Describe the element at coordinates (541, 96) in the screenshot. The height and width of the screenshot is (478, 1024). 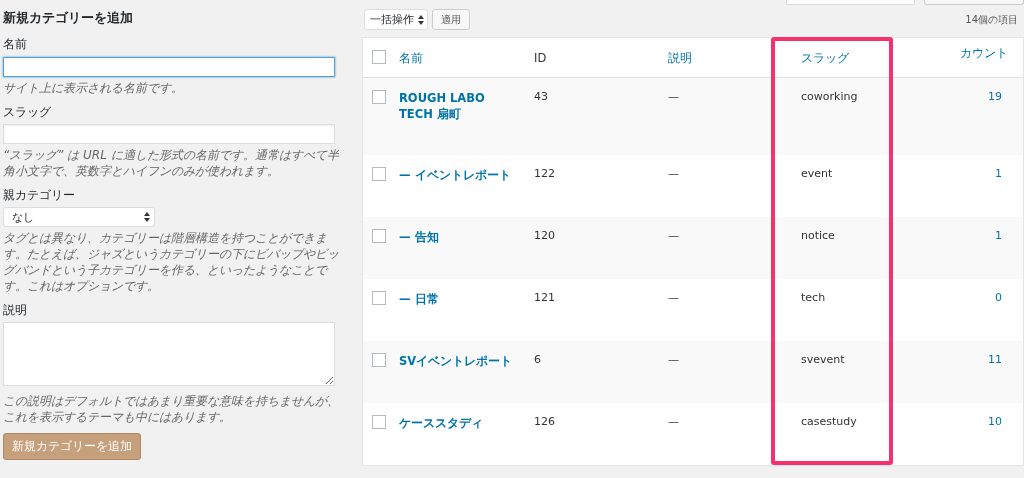
I see `id-cell: 43` at that location.